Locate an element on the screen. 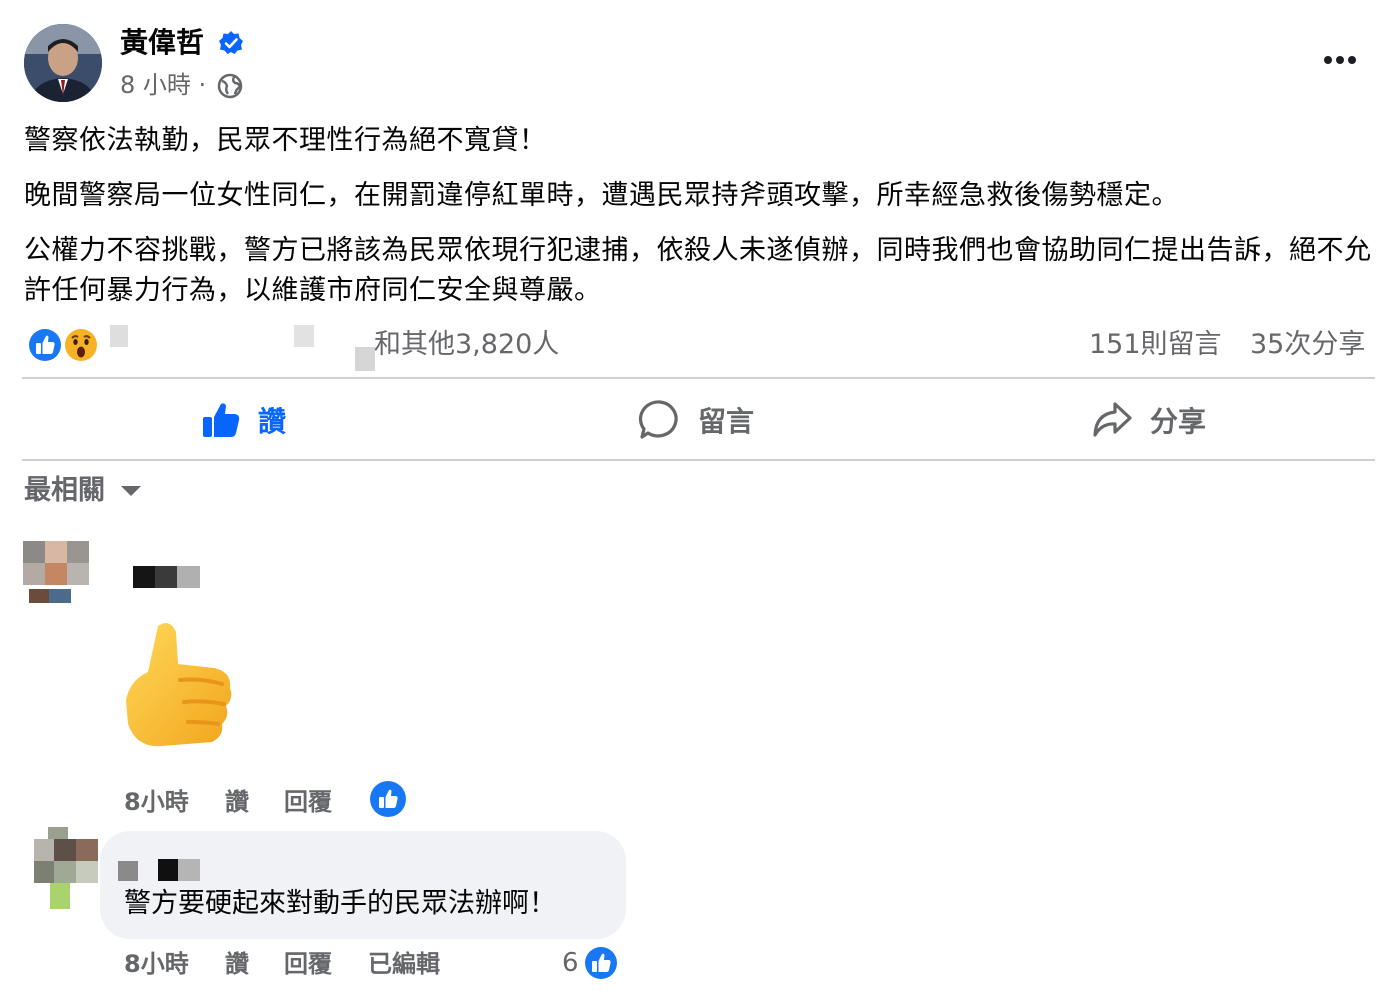 The image size is (1400, 991). comment-bubble-icon is located at coordinates (658, 419).